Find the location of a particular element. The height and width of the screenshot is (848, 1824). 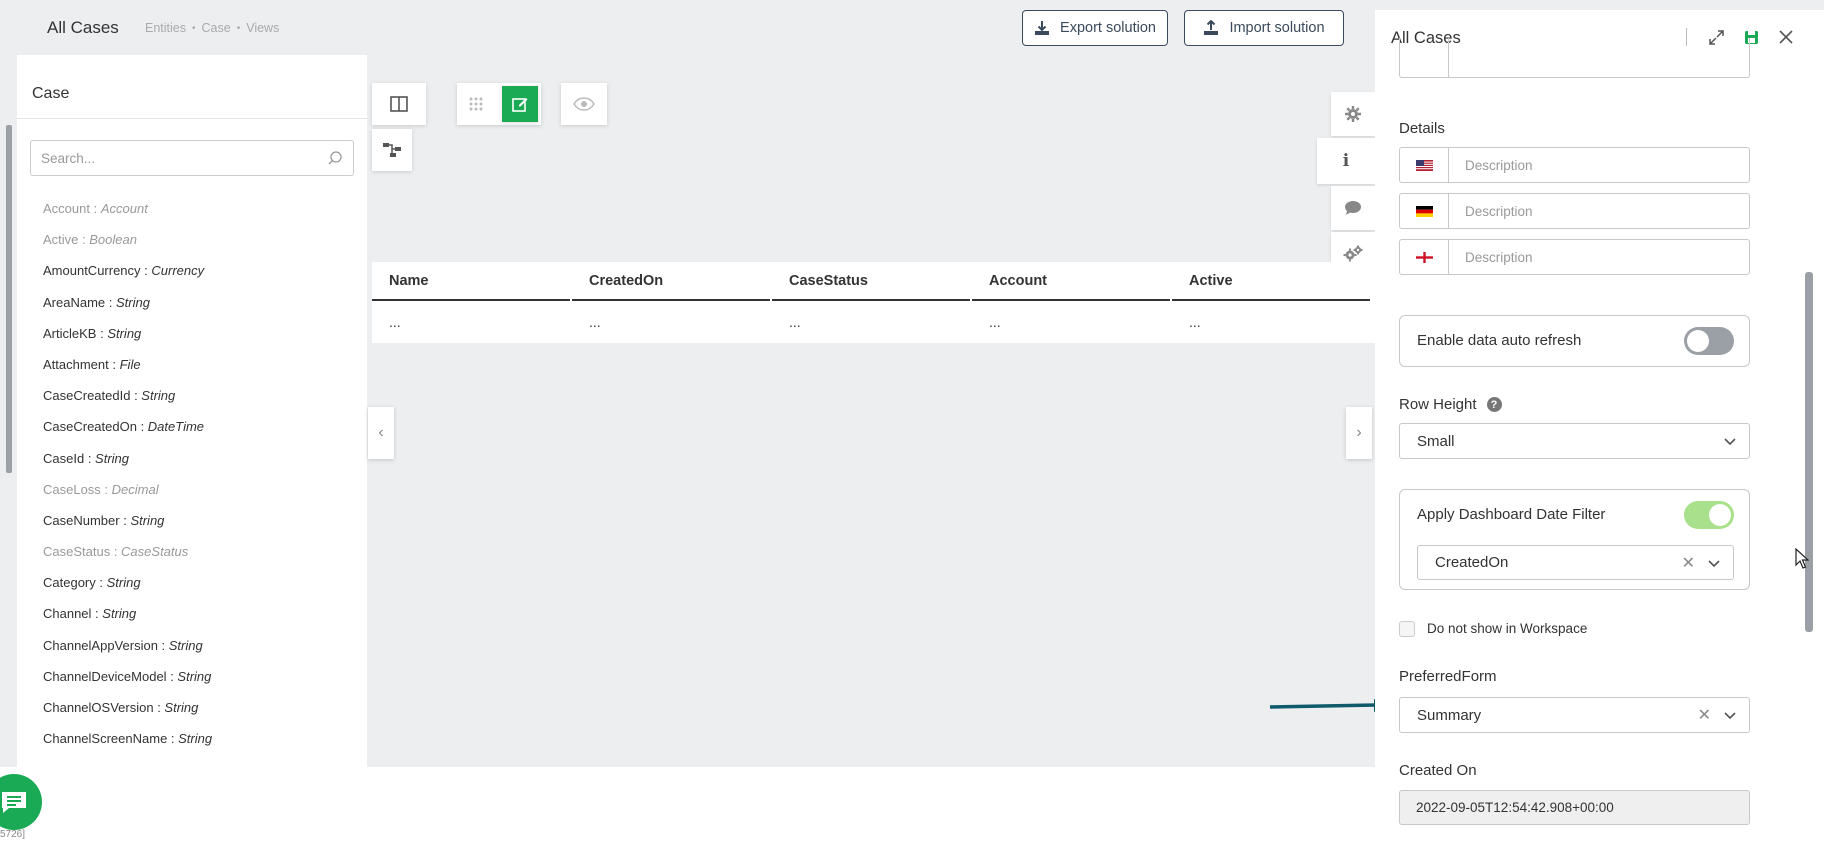

field-list-item: Channel : String is located at coordinates (127, 621).